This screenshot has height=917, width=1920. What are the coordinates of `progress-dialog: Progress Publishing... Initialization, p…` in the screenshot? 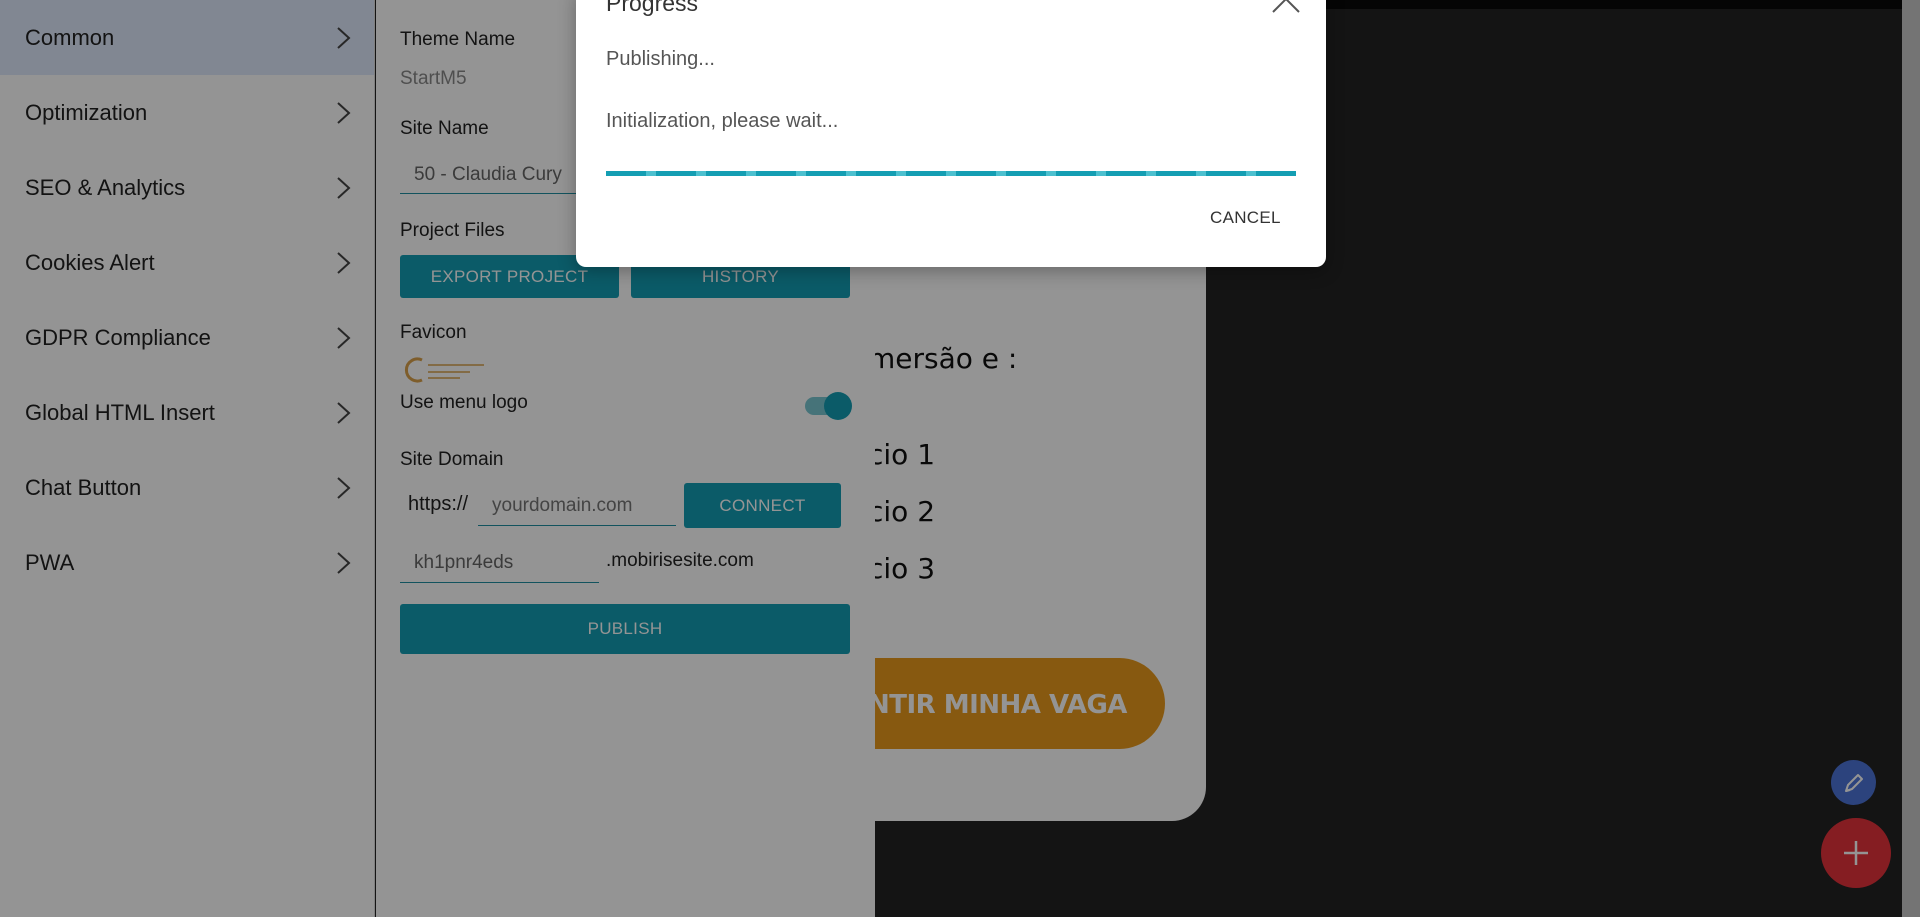 It's located at (951, 133).